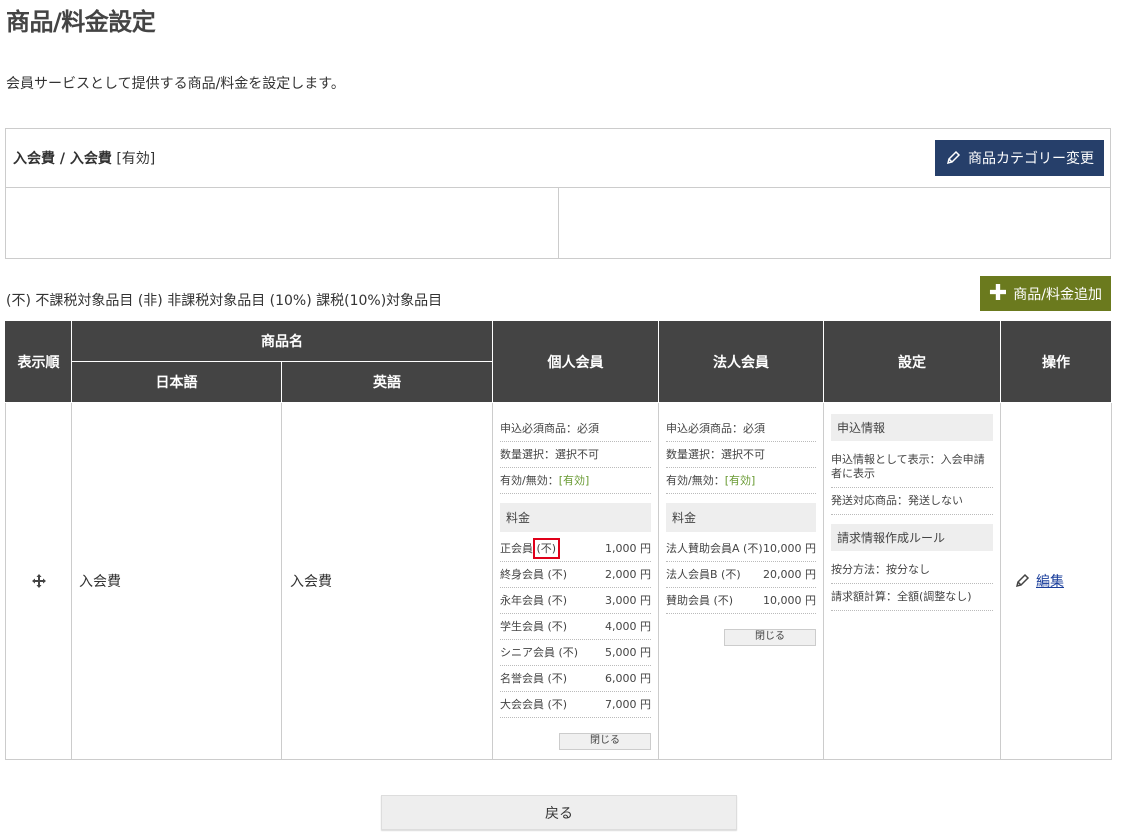 The width and height of the screenshot is (1129, 835). I want to click on price-plan-name: 大会会員, so click(522, 704).